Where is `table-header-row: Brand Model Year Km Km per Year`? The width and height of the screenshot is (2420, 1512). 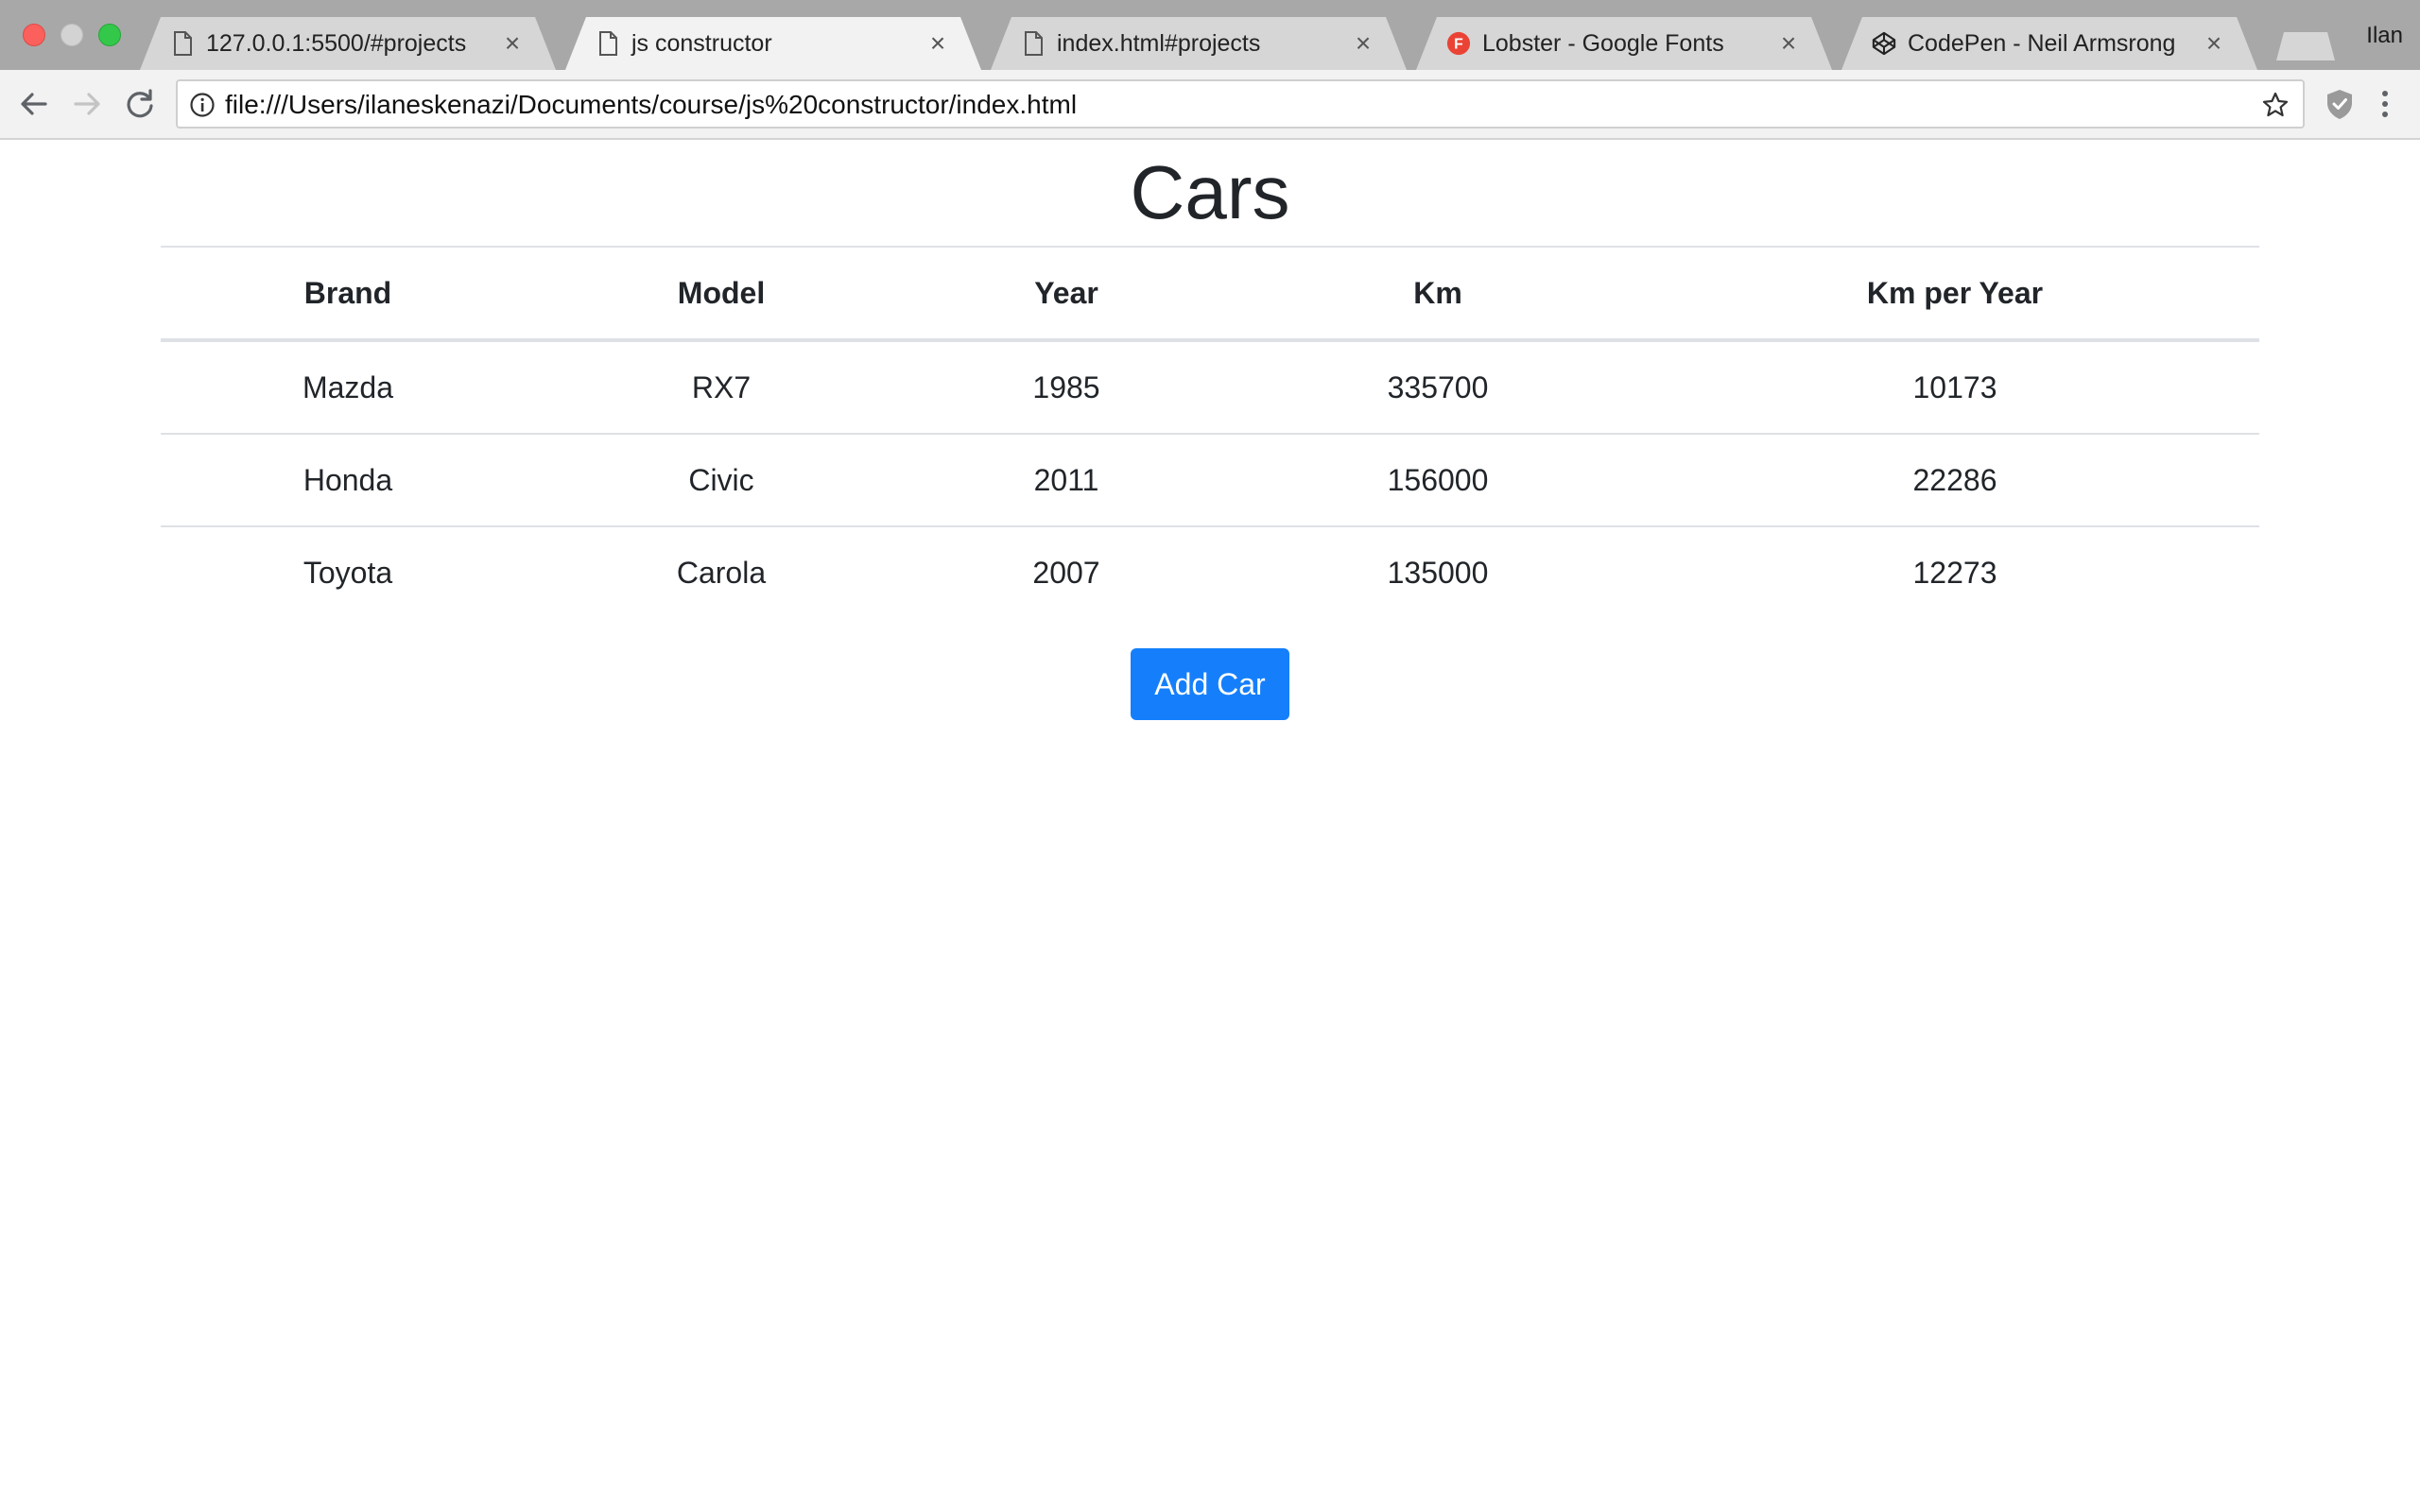 table-header-row: Brand Model Year Km Km per Year is located at coordinates (1210, 294).